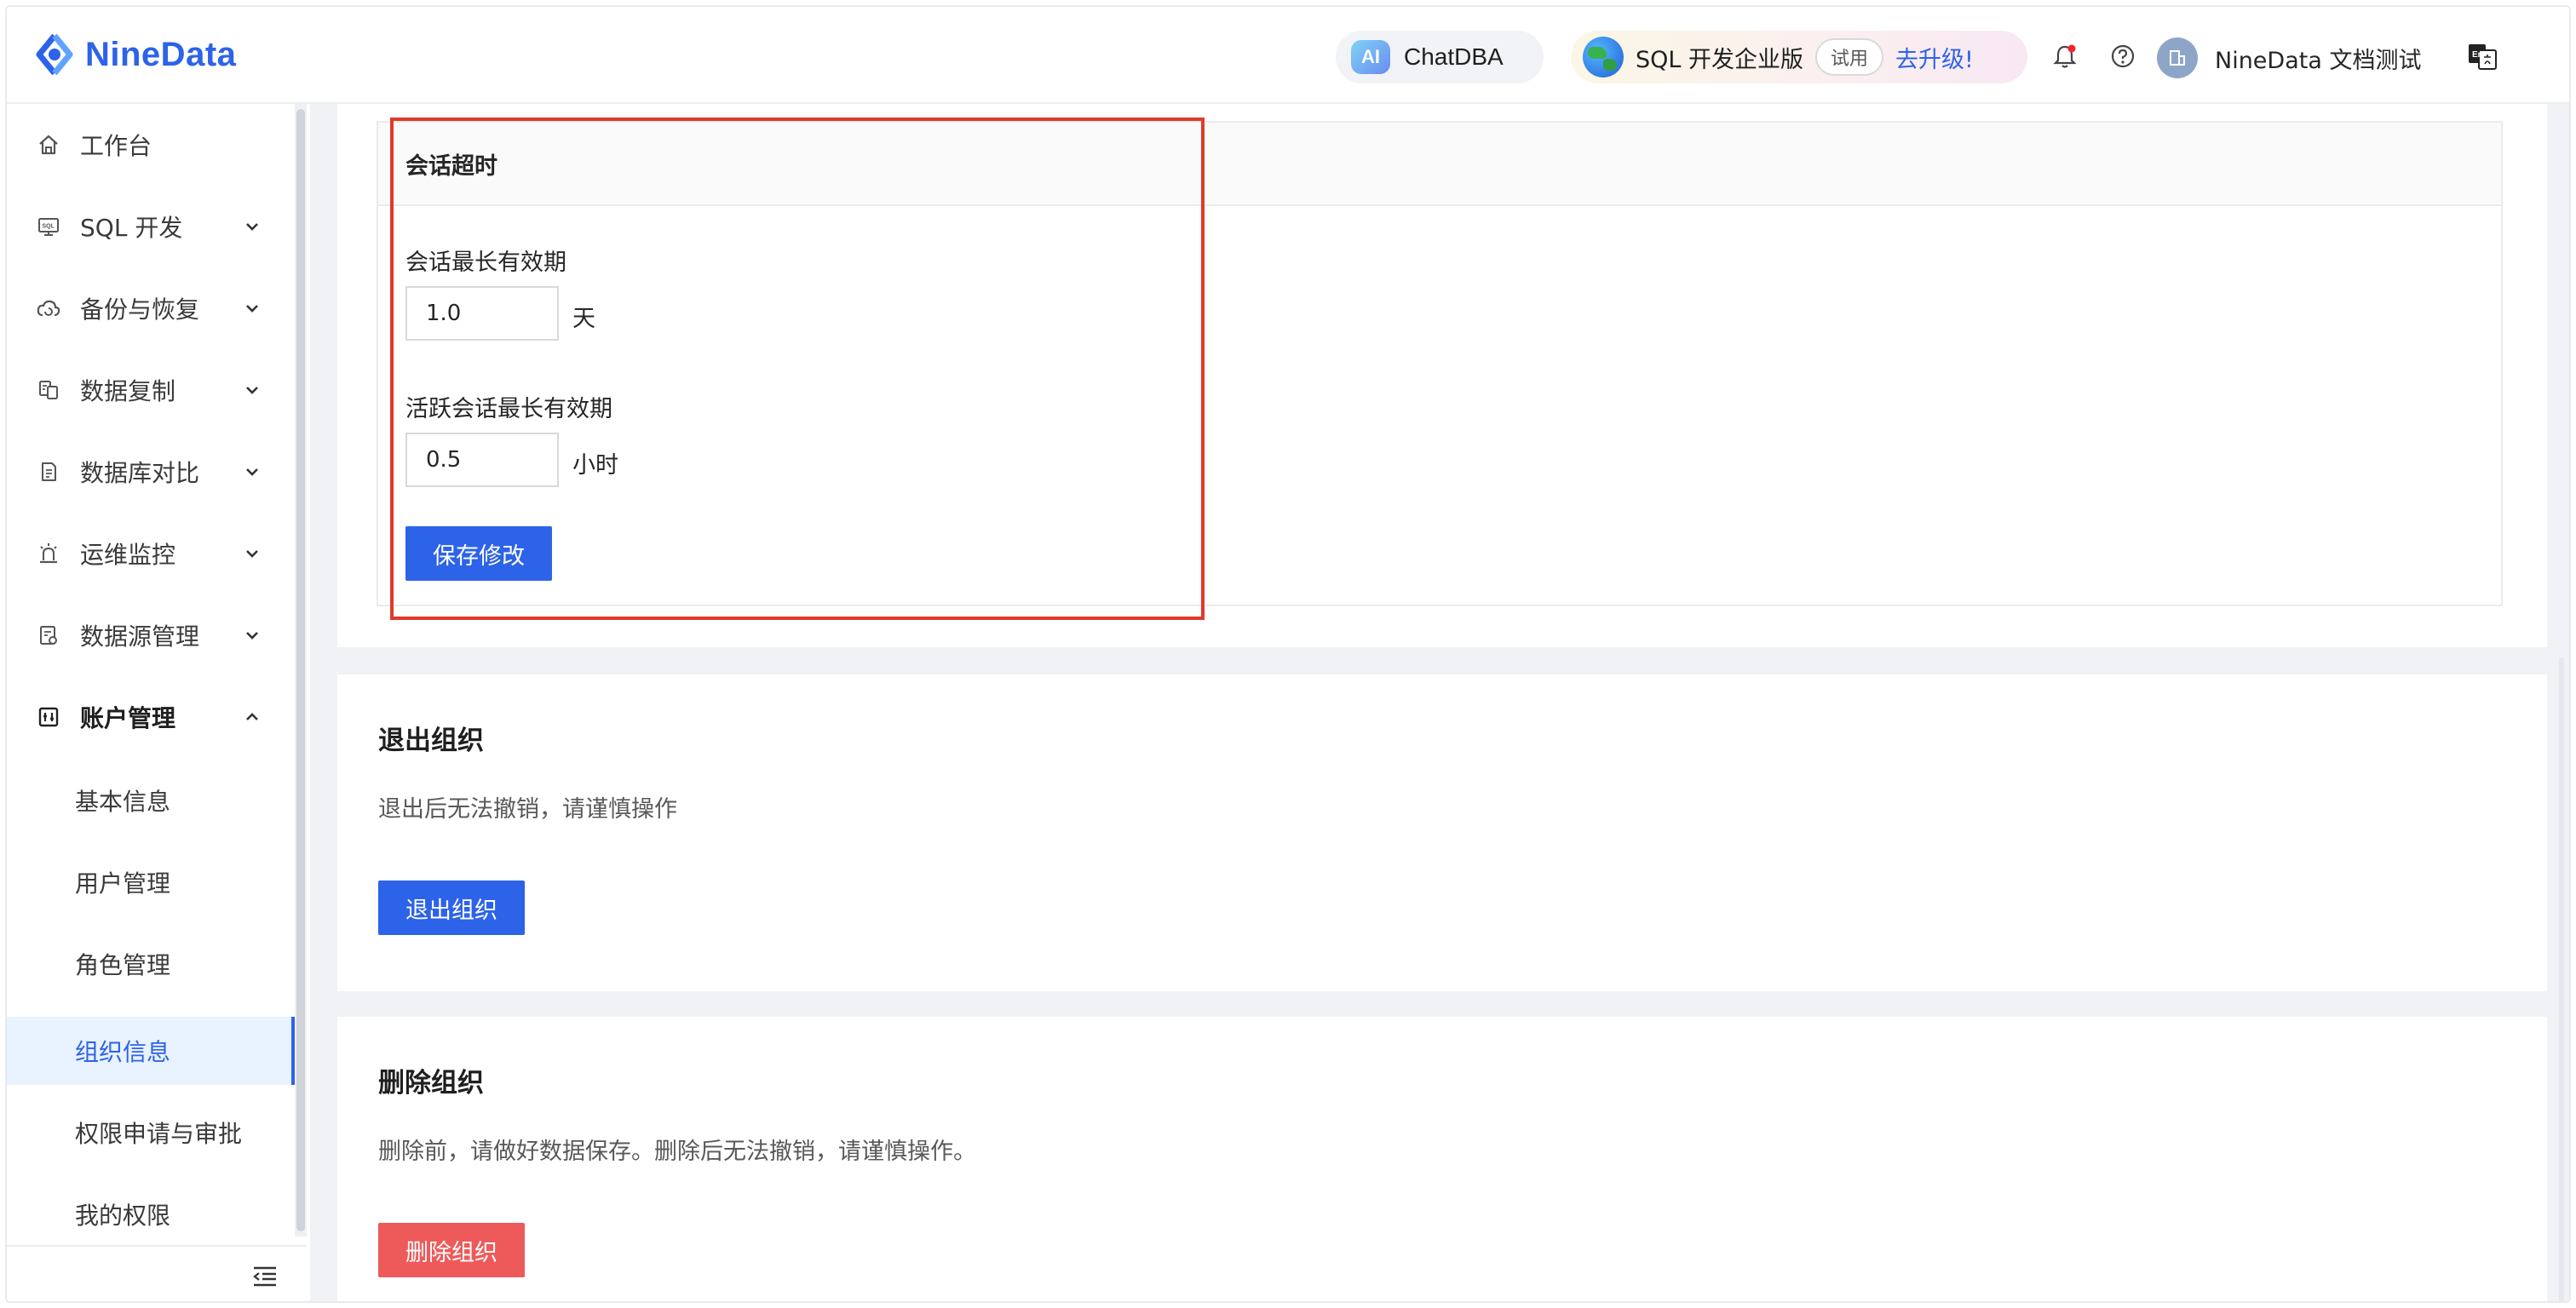  Describe the element at coordinates (123, 1052) in the screenshot. I see `sidebar-subitem-label: 组织信息` at that location.